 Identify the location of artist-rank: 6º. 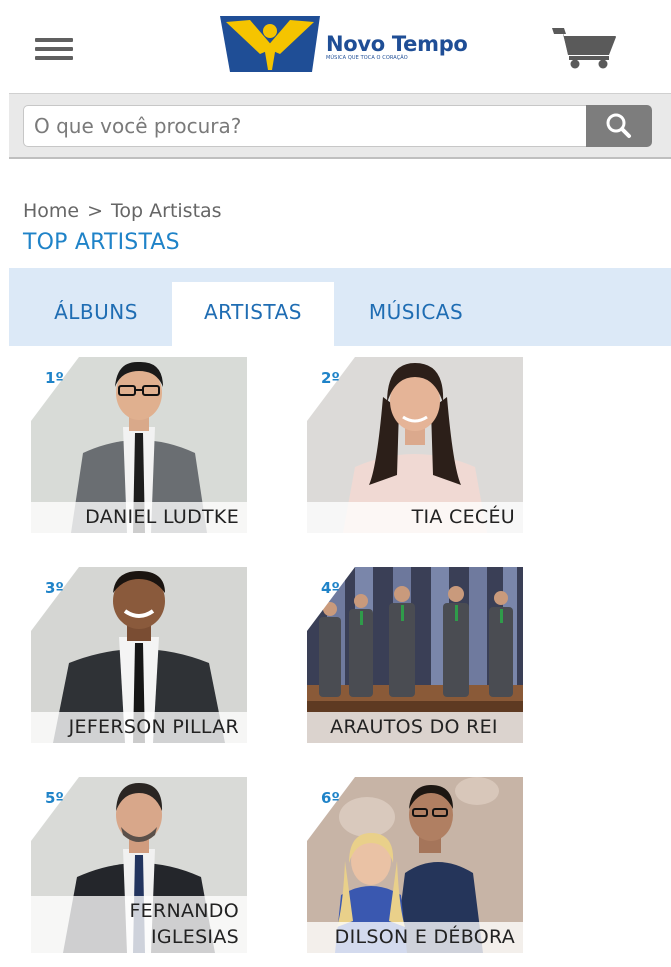
(330, 798).